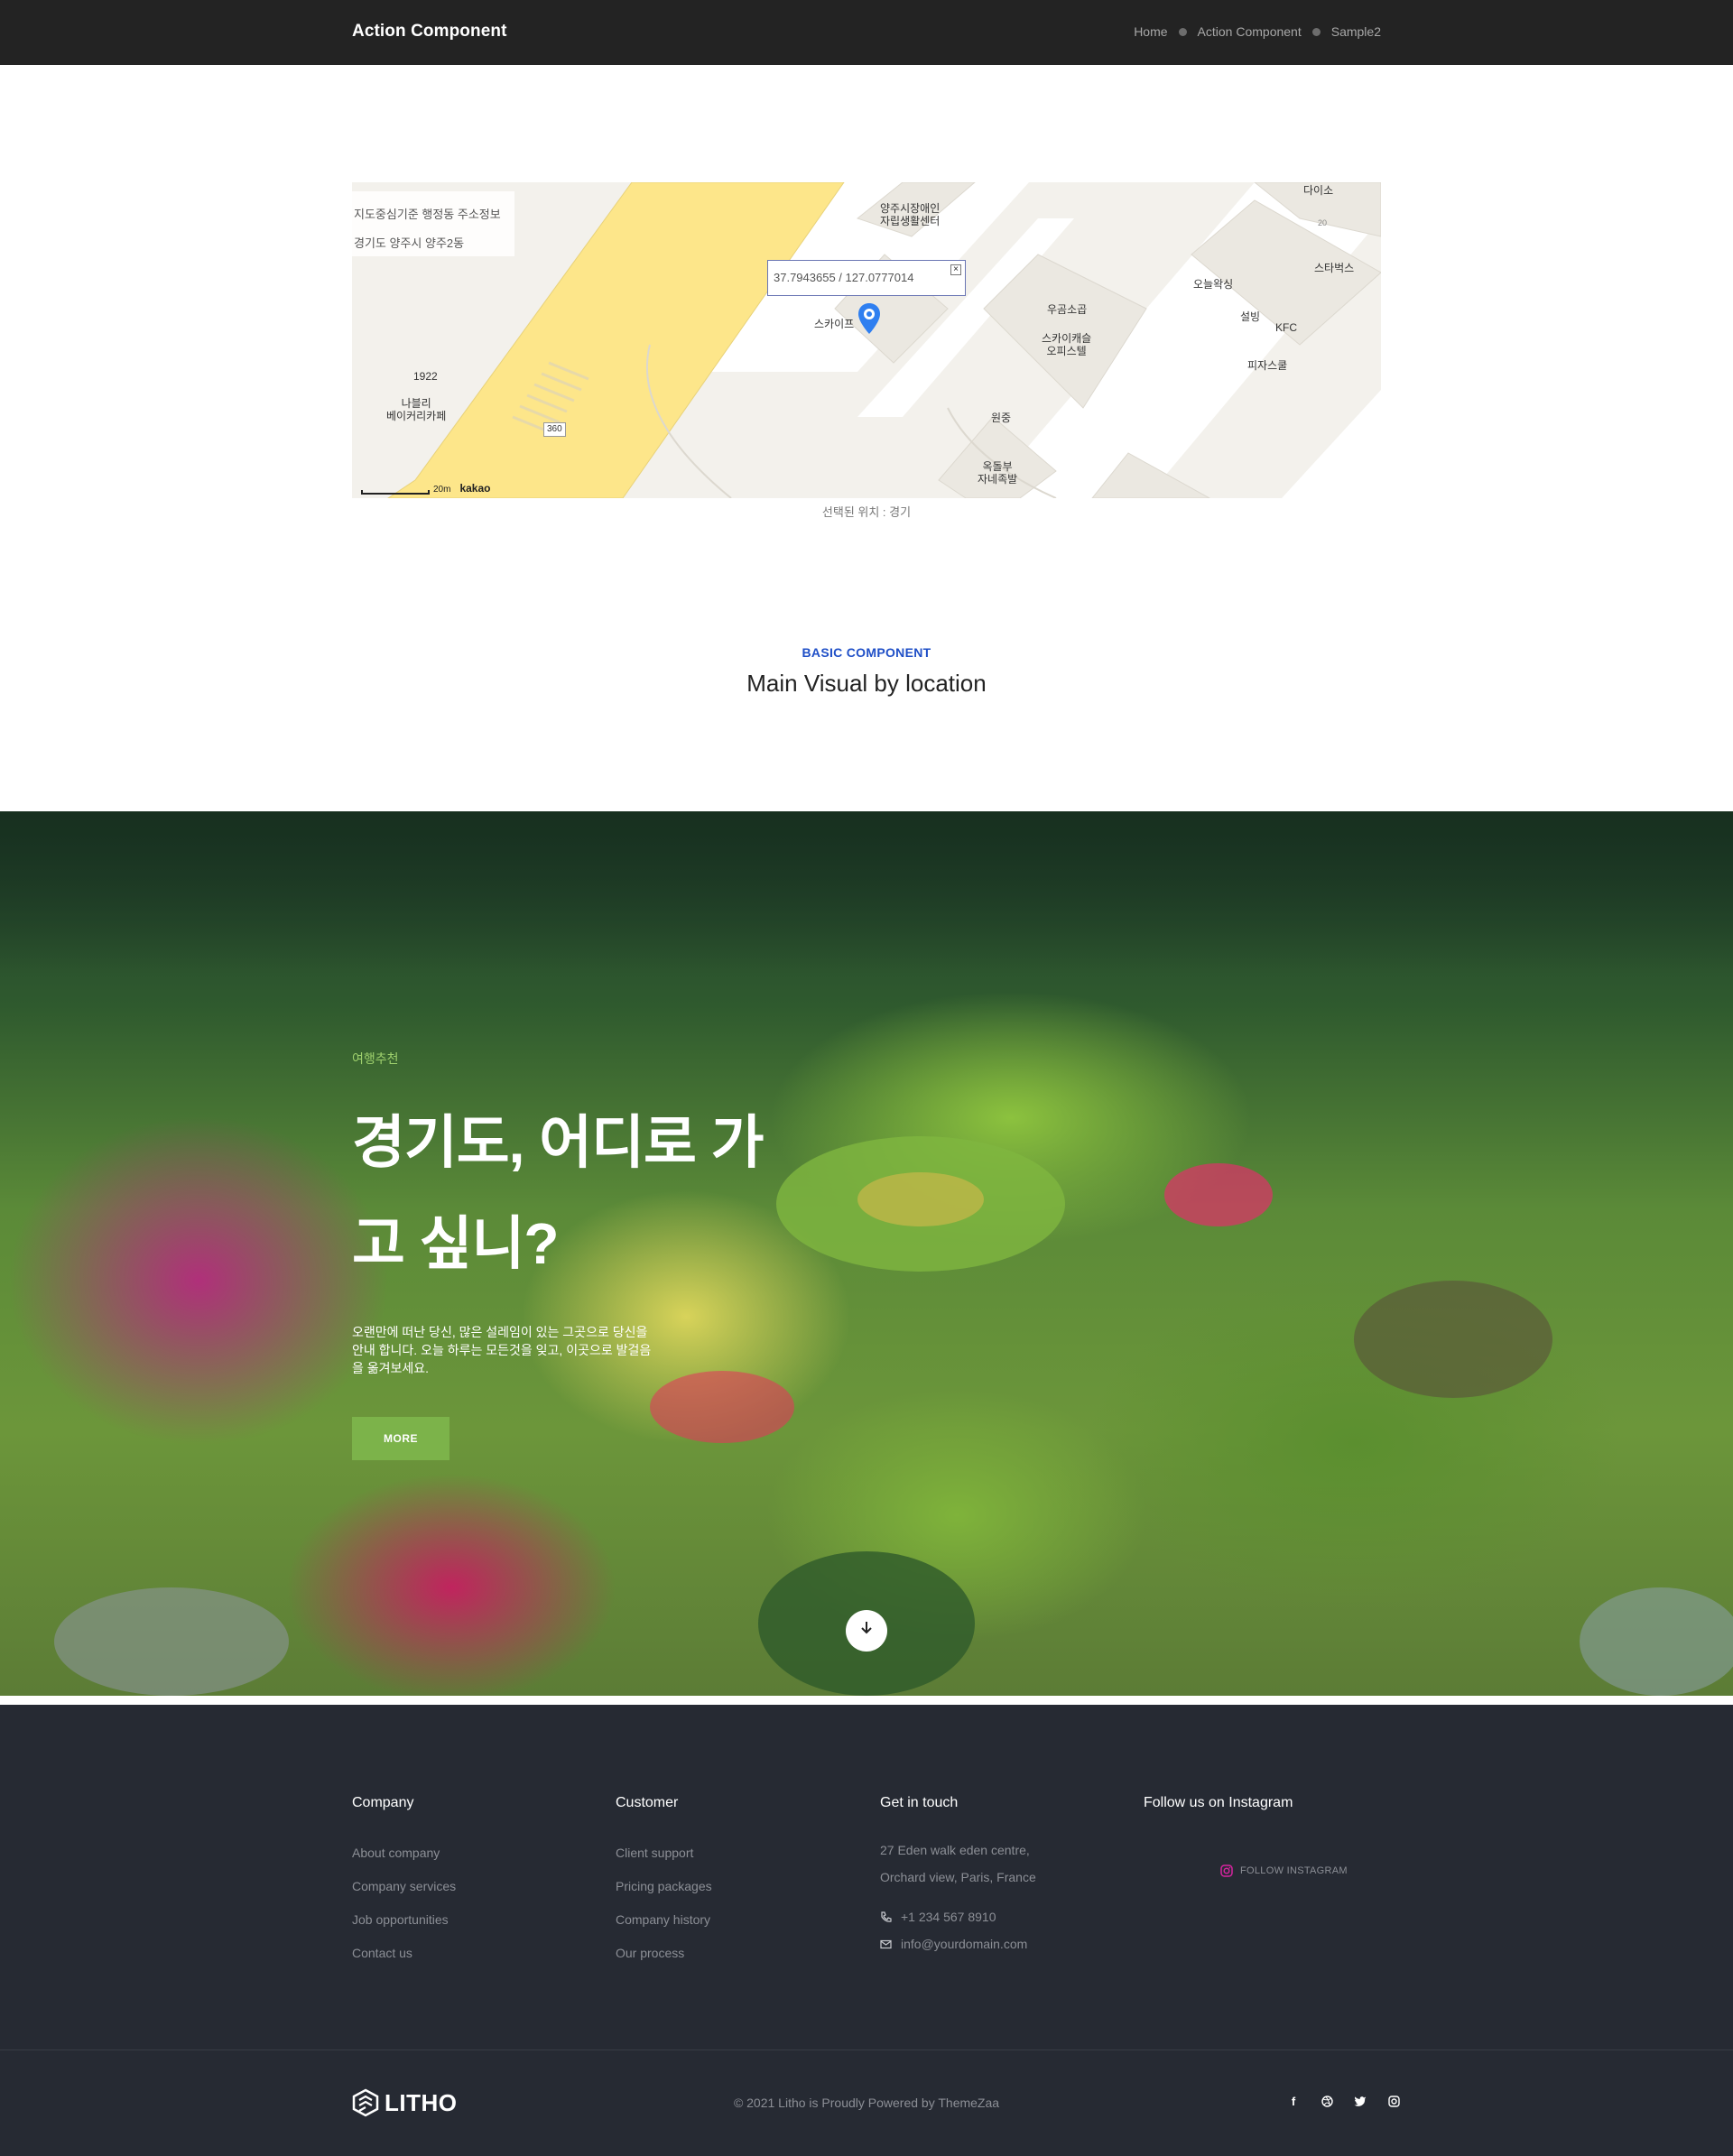 The image size is (1733, 2156). Describe the element at coordinates (1356, 31) in the screenshot. I see `breadcrumb-sample2: Sample2` at that location.